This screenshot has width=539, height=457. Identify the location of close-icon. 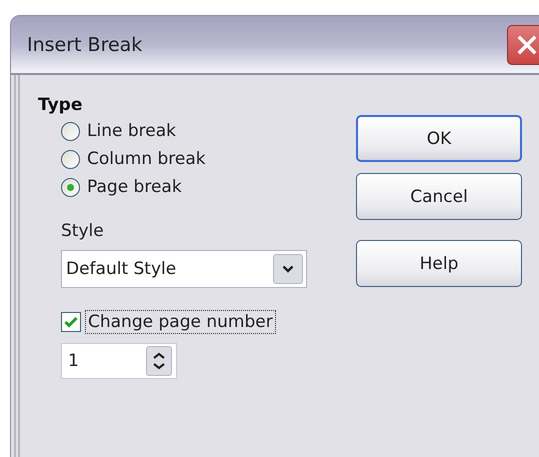
(527, 45).